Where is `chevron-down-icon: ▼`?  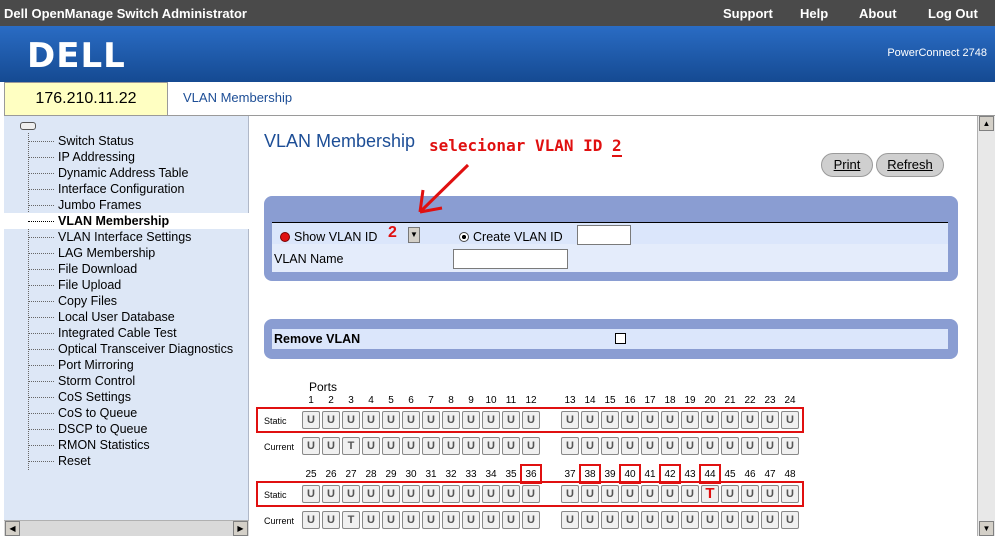
chevron-down-icon: ▼ is located at coordinates (414, 235).